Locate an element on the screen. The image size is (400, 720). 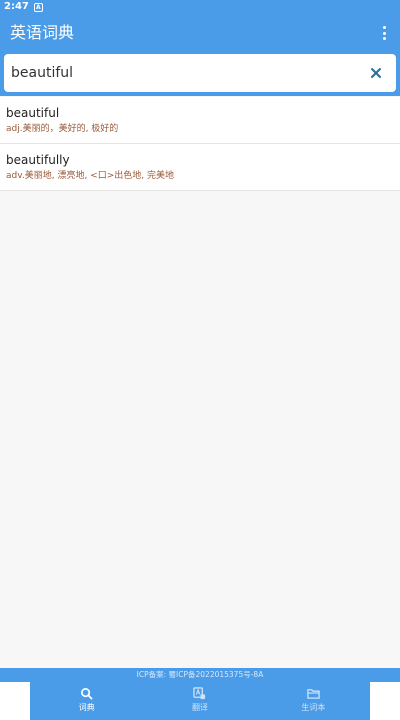
app-bar: 英语词典 is located at coordinates (200, 33).